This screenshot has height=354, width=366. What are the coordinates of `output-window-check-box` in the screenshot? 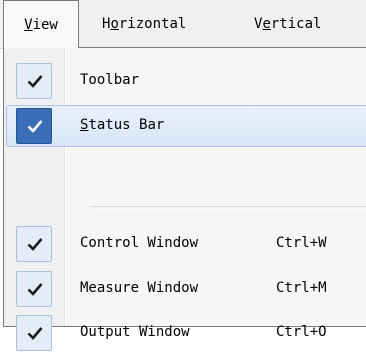 It's located at (34, 333).